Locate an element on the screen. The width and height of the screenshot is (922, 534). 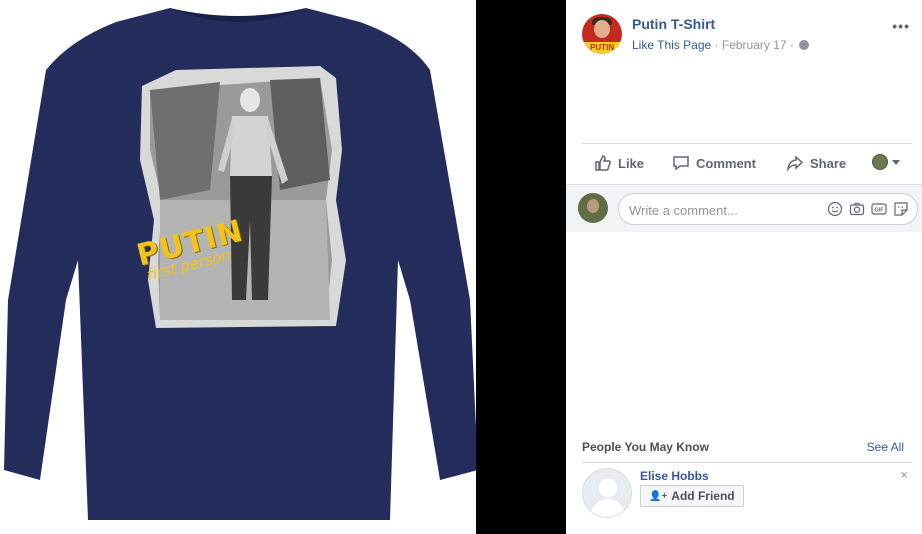
comment-composer: Write a comment... GIF is located at coordinates (744, 208).